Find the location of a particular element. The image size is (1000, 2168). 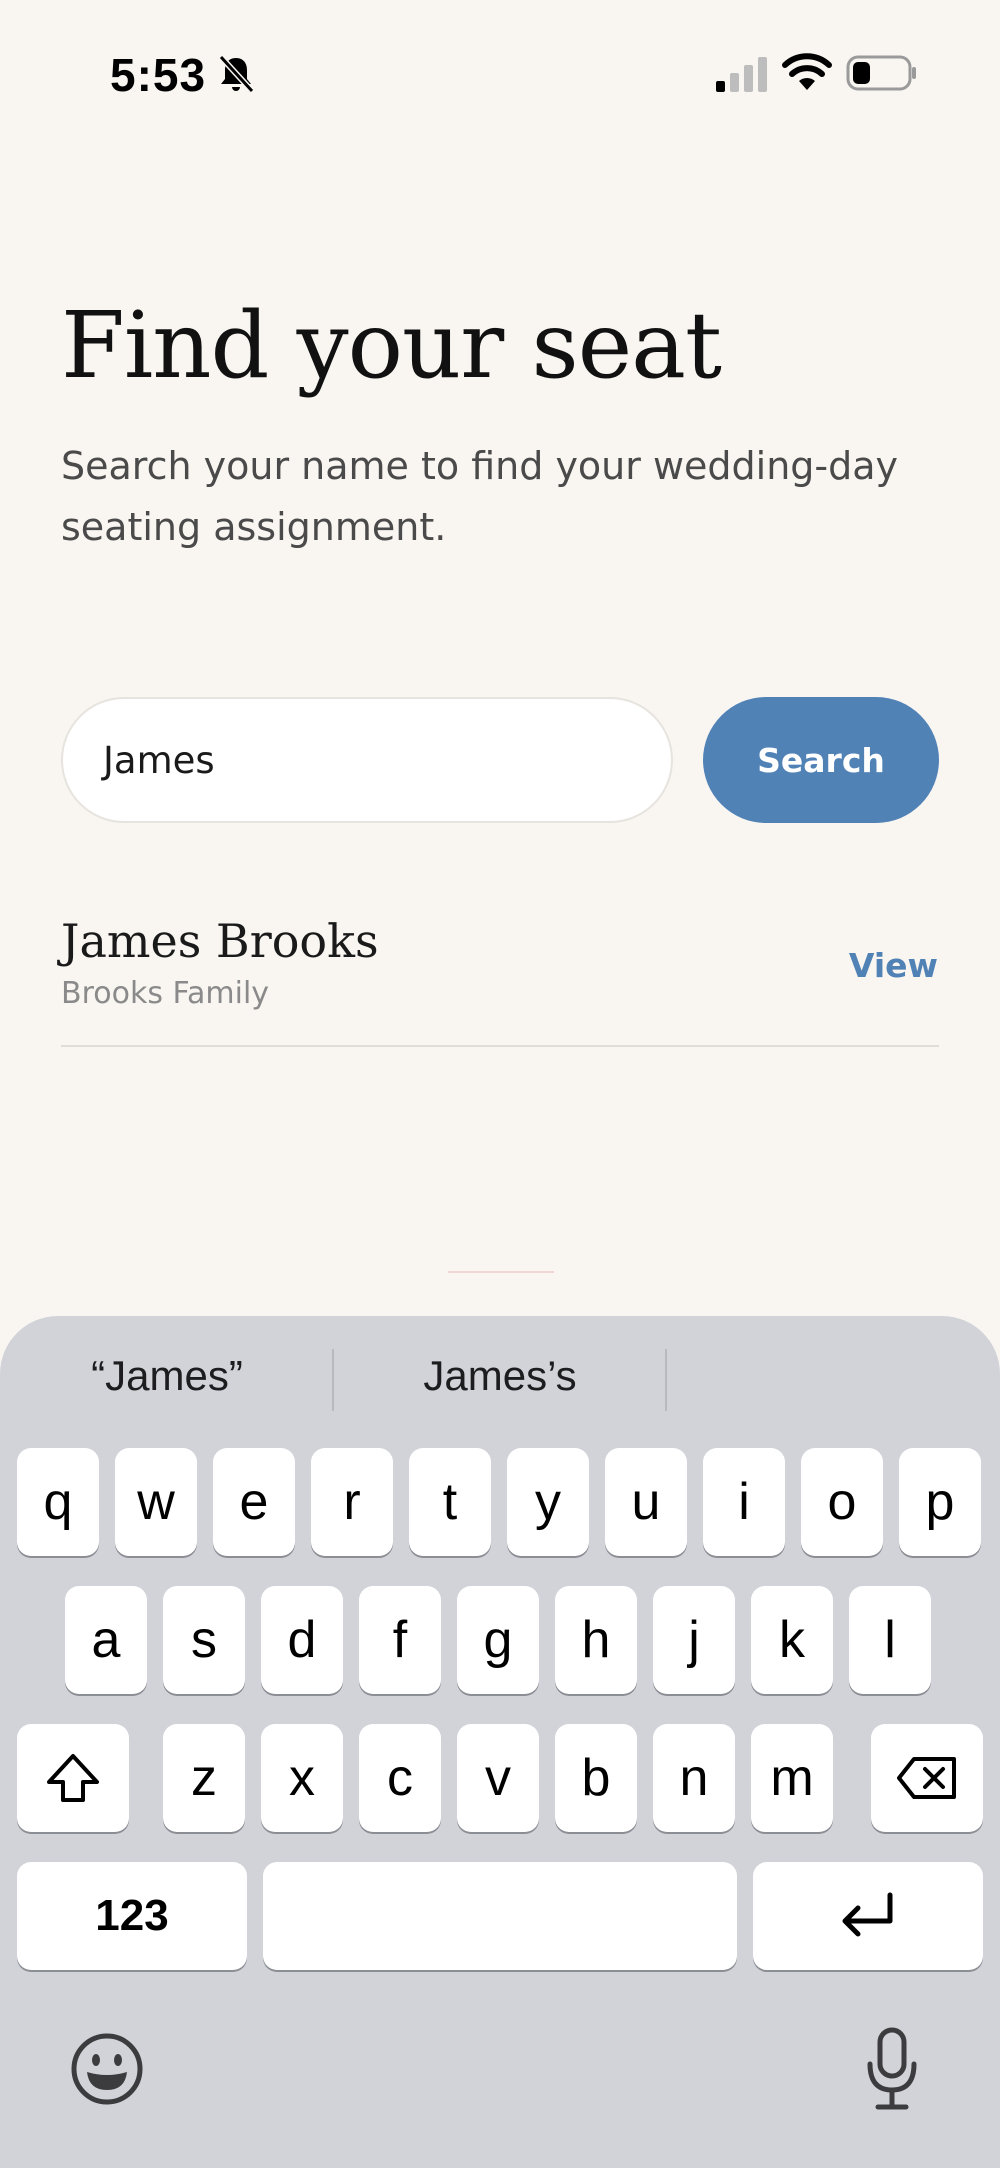

microphone-icon is located at coordinates (892, 2069).